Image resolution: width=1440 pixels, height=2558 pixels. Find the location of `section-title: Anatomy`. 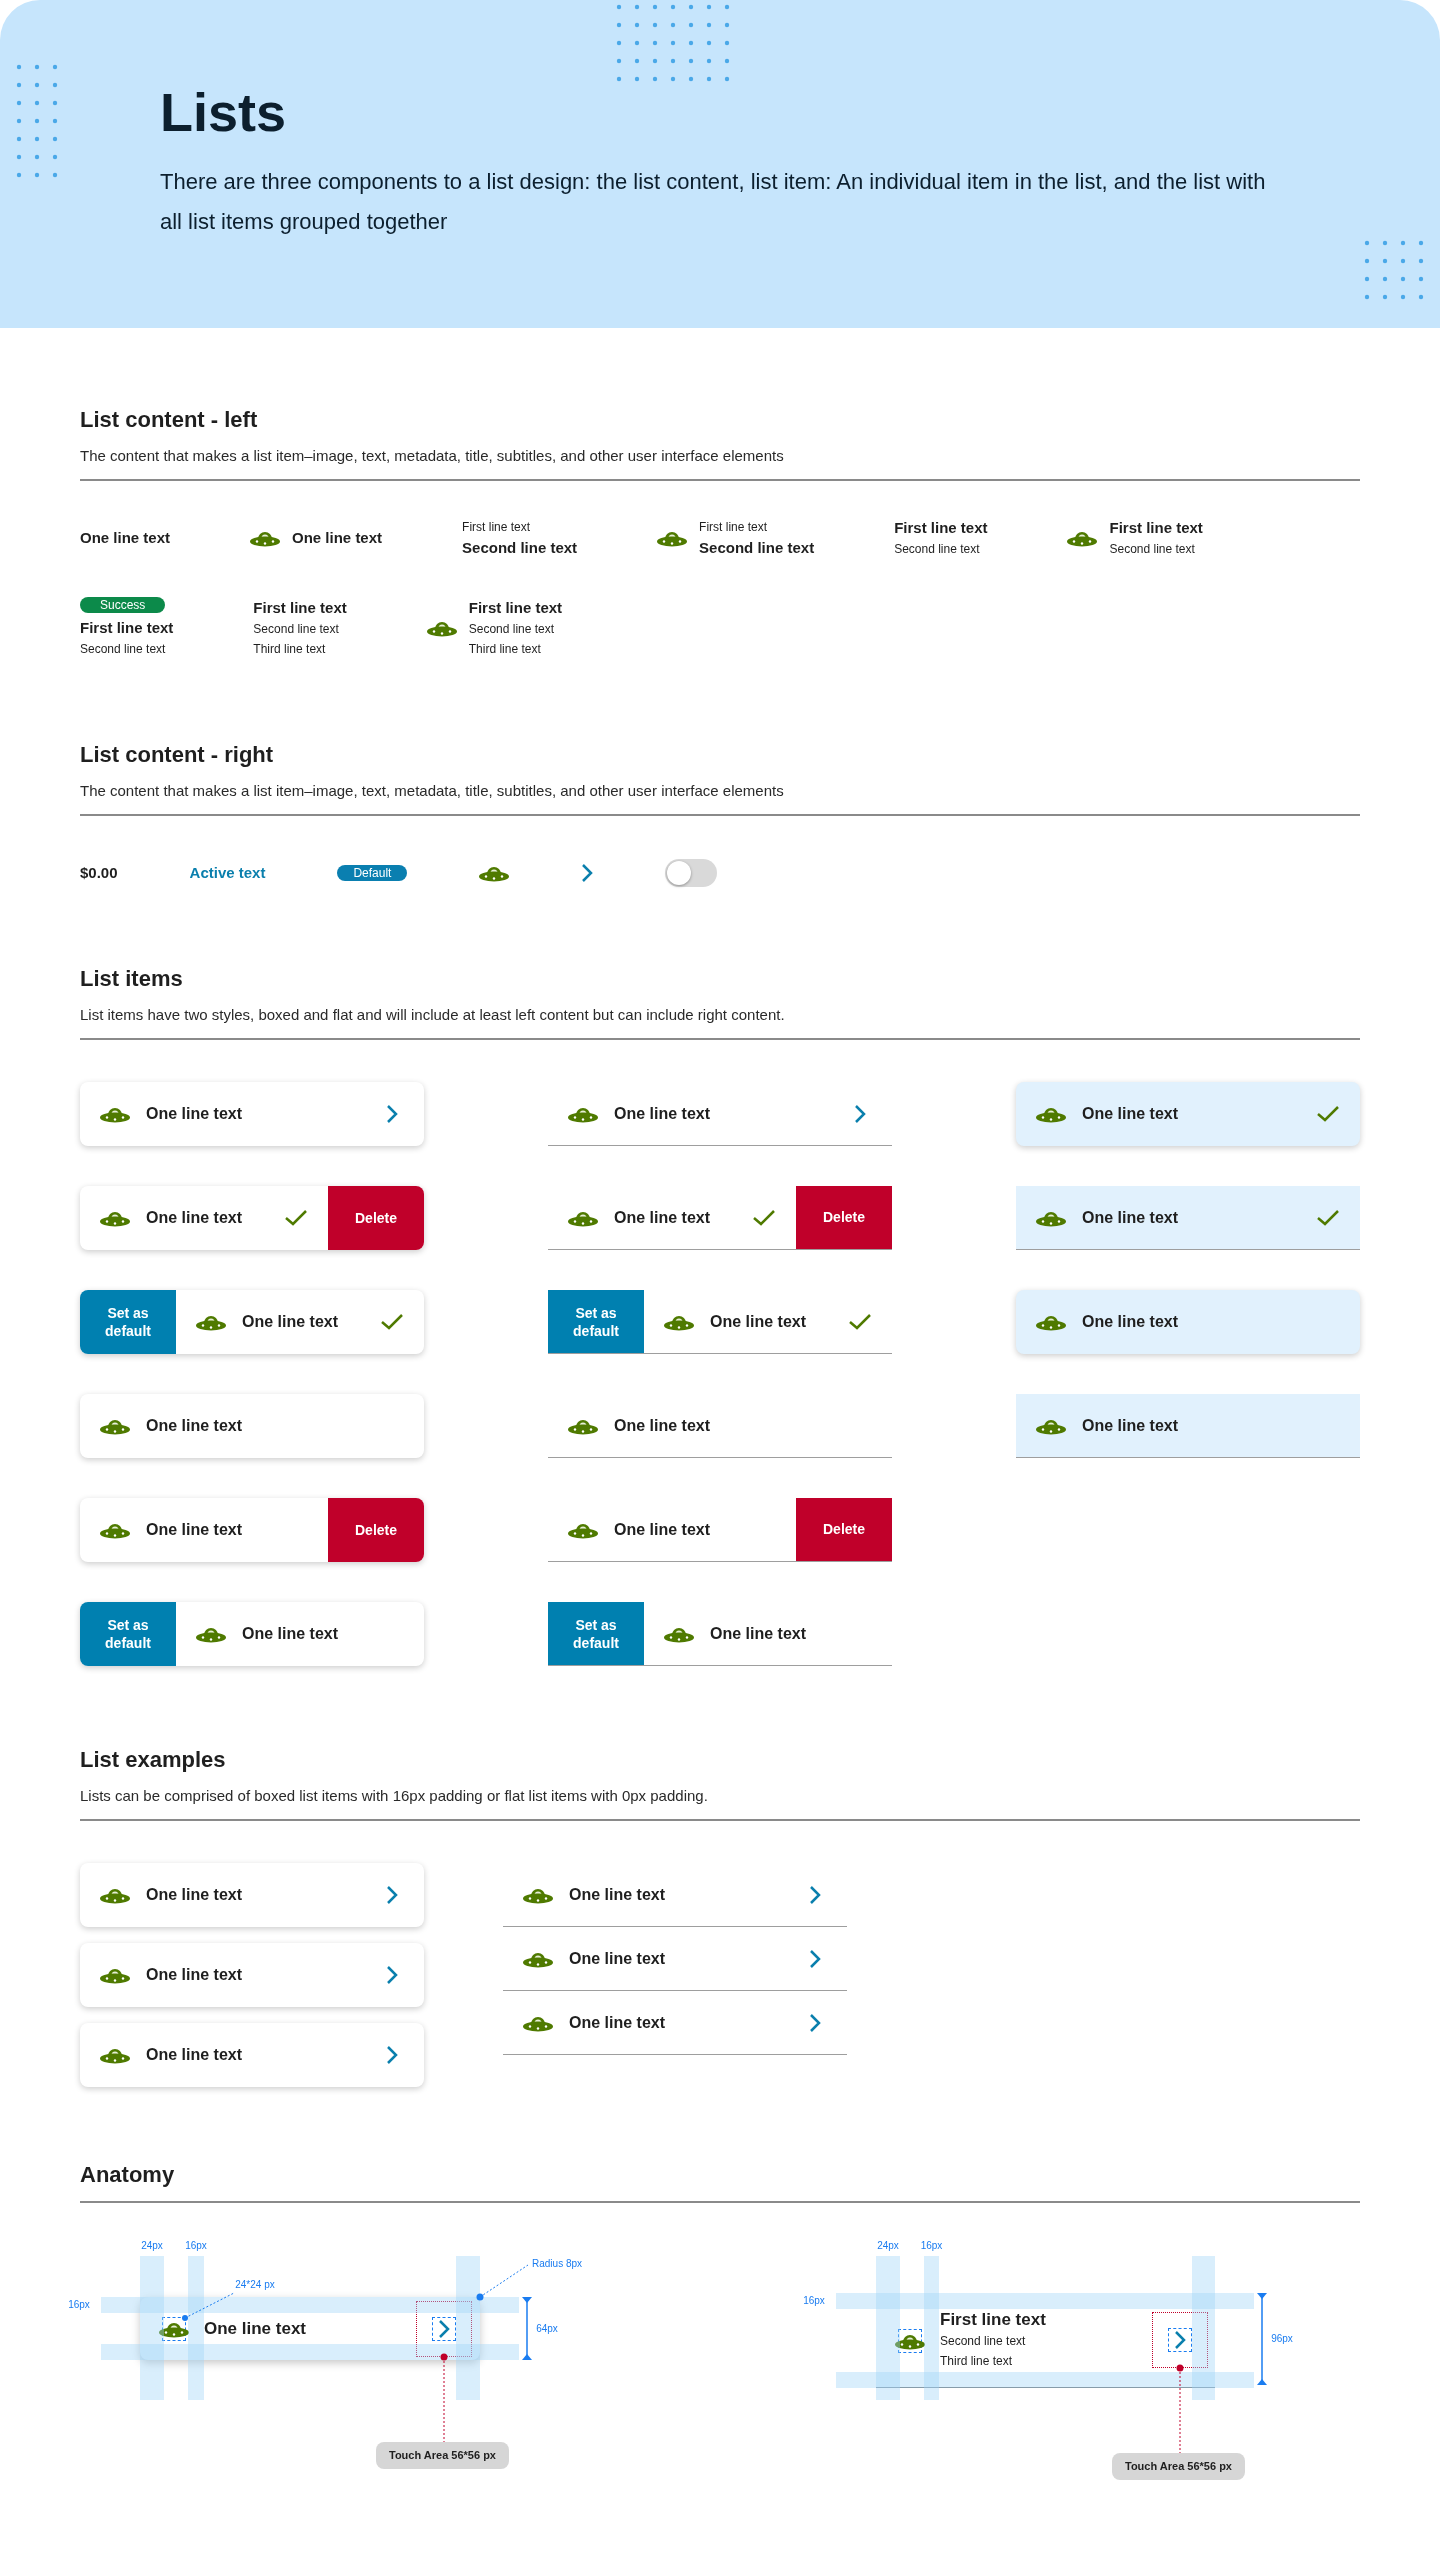

section-title: Anatomy is located at coordinates (128, 2175).